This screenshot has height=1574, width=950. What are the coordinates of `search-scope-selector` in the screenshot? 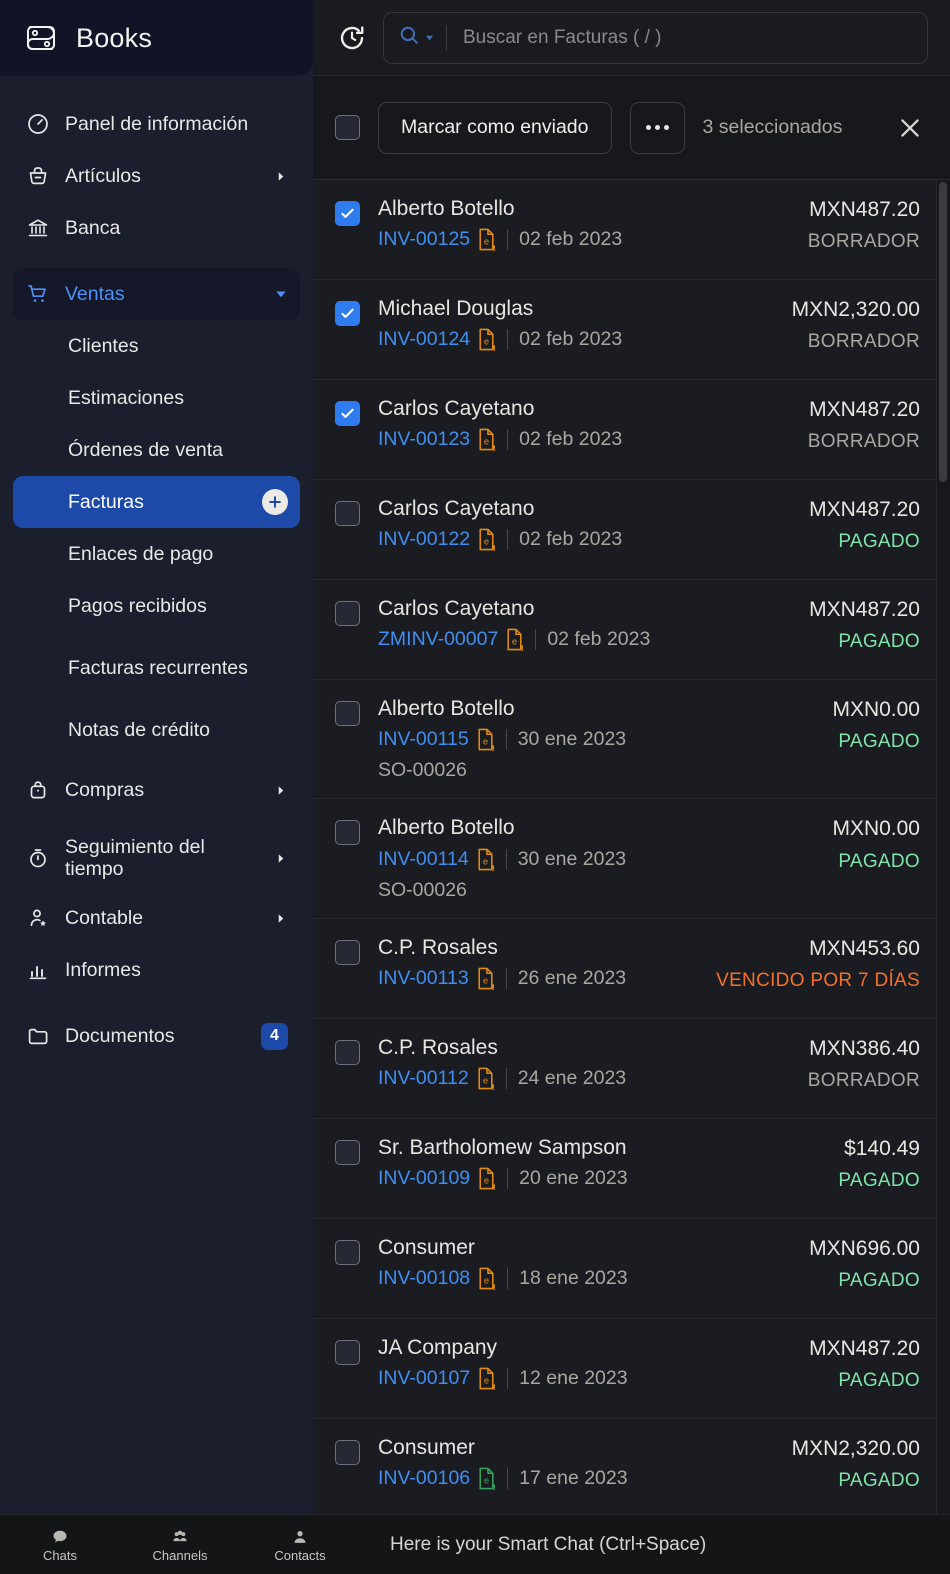 It's located at (422, 37).